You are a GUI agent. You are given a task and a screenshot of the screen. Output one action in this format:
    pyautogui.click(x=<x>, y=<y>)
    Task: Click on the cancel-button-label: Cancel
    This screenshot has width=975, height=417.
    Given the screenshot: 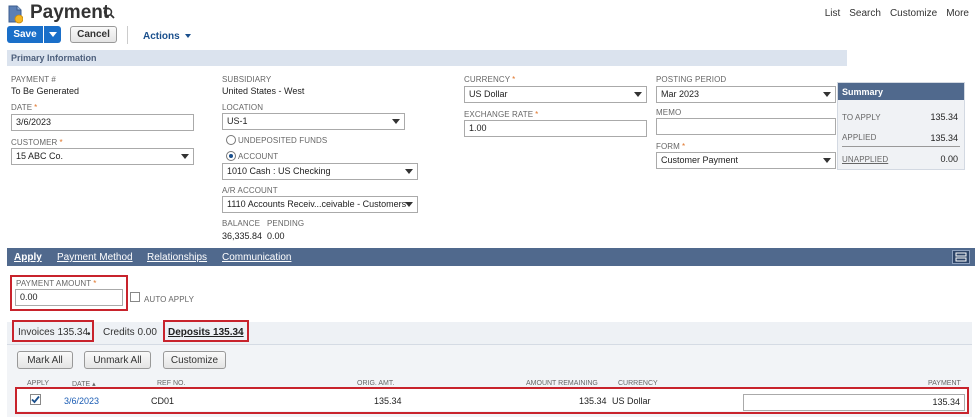 What is the action you would take?
    pyautogui.click(x=93, y=34)
    